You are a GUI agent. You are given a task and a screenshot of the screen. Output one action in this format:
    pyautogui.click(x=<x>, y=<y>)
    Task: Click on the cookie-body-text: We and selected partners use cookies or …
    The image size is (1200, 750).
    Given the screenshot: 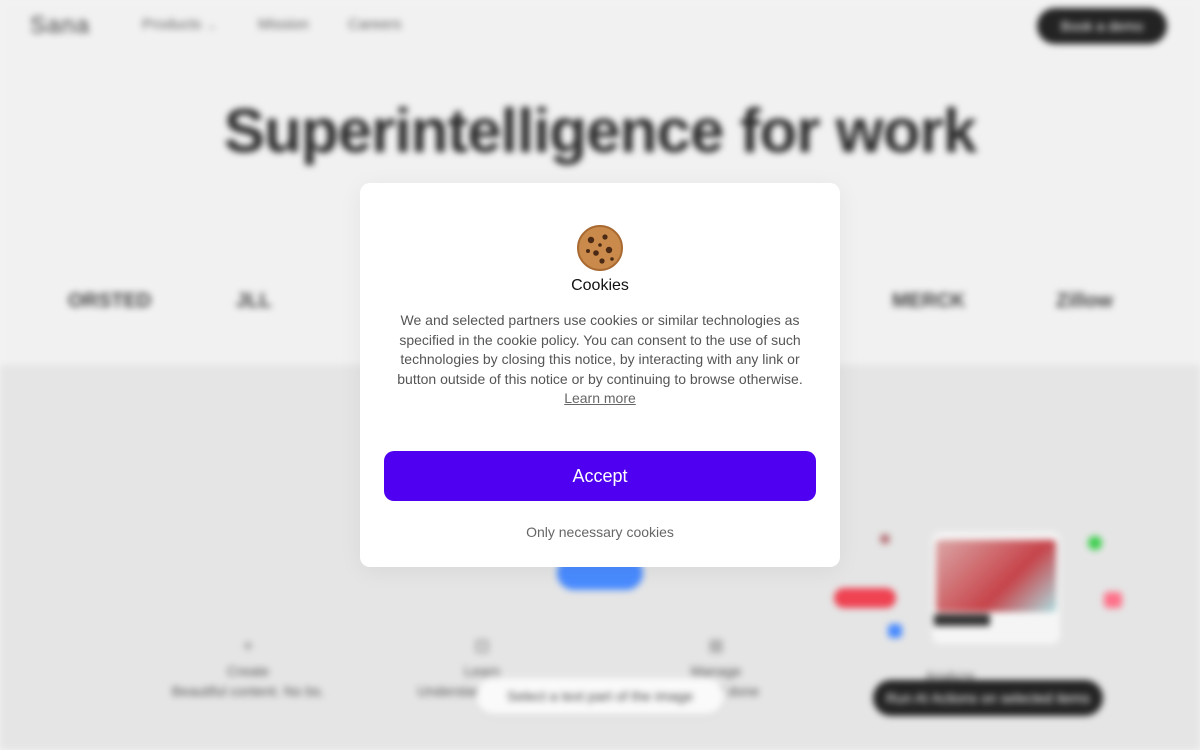 What is the action you would take?
    pyautogui.click(x=600, y=349)
    